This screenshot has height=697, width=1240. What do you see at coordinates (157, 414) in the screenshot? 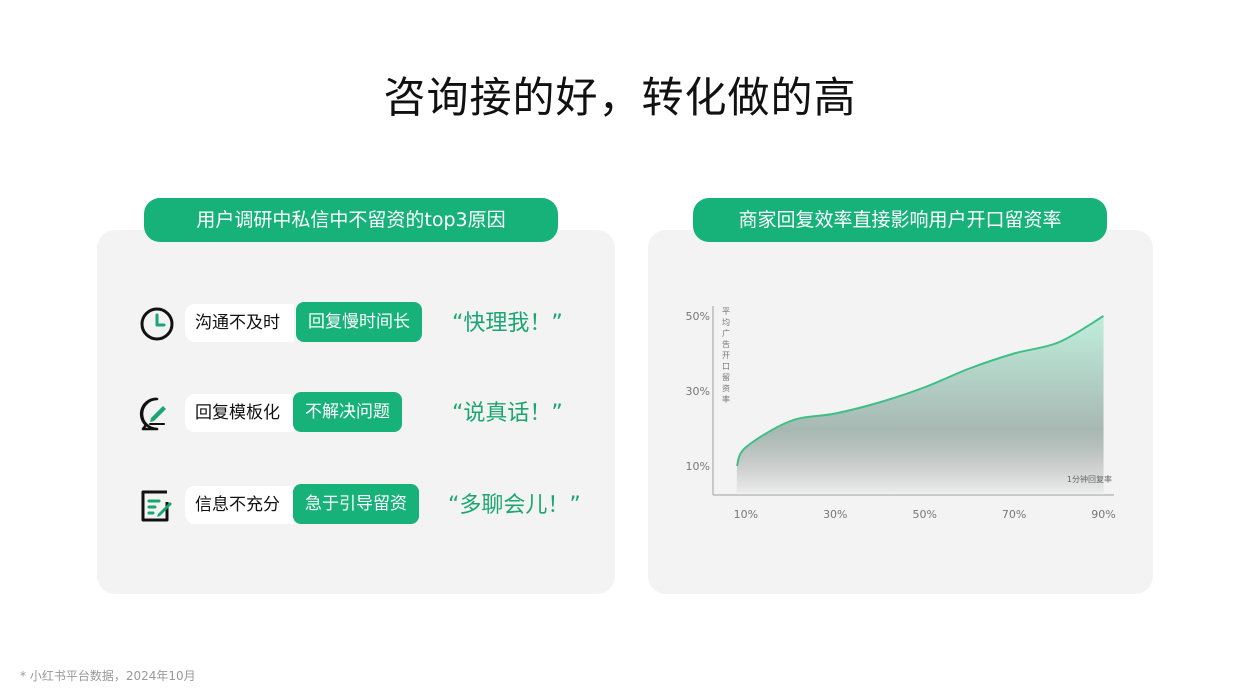
I see `chat-edit-icon` at bounding box center [157, 414].